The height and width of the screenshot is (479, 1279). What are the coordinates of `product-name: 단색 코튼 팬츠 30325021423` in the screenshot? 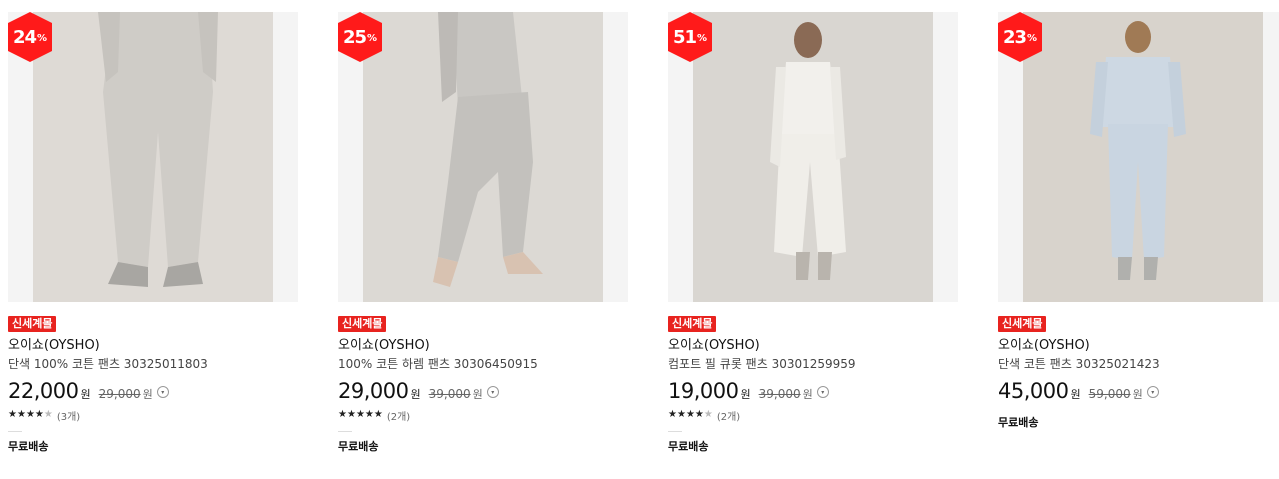 It's located at (1138, 364).